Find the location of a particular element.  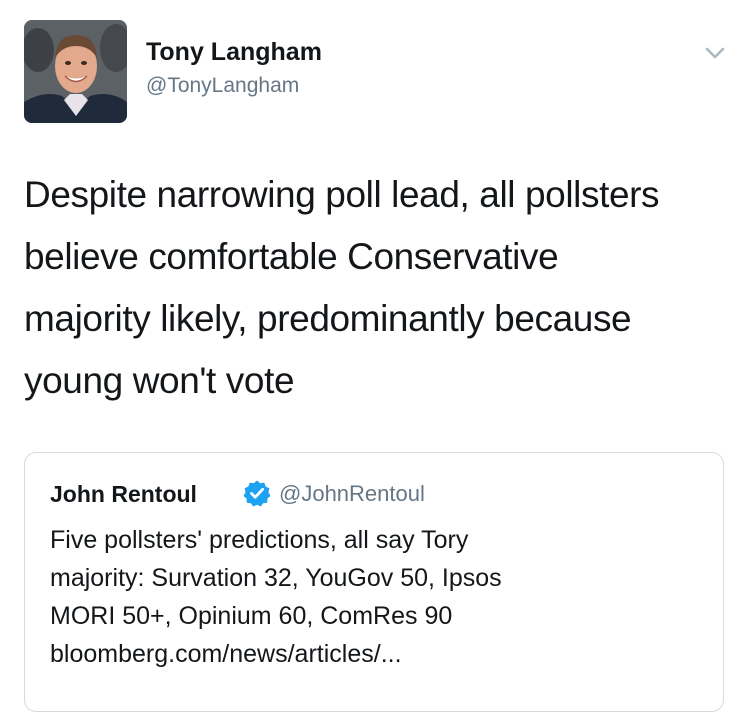

author-handle: @TonyLangham is located at coordinates (222, 86).